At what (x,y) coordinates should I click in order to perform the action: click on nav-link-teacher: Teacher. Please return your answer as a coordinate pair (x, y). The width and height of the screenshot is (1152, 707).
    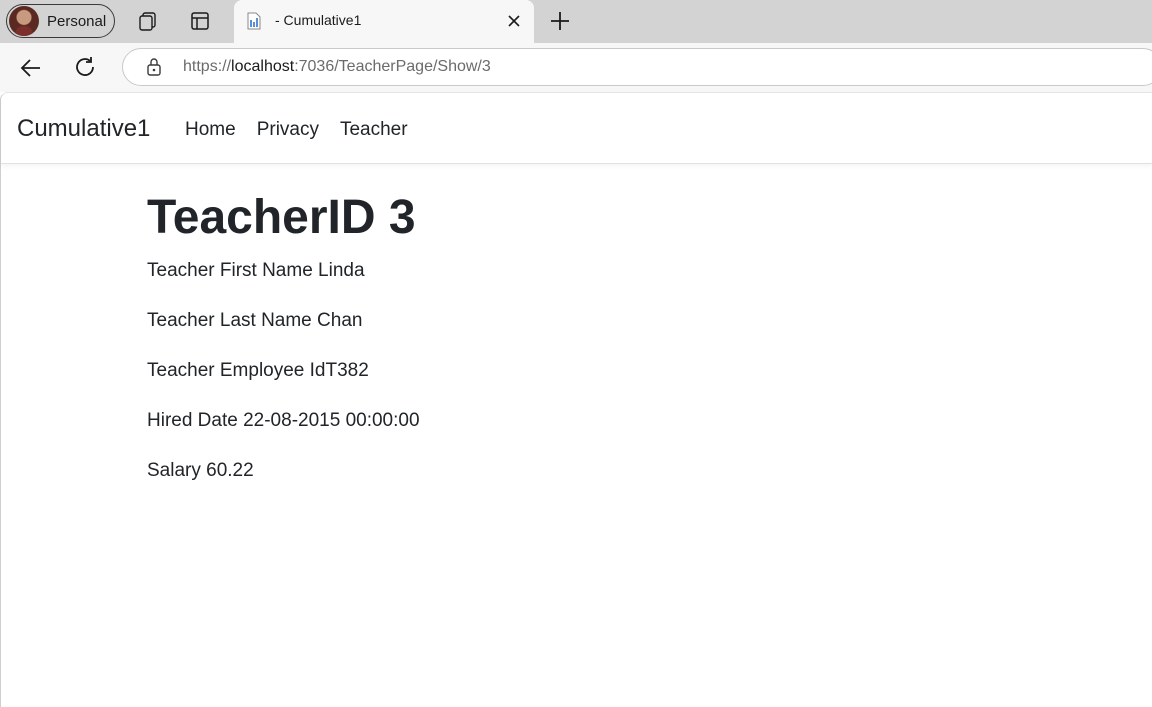
    Looking at the image, I should click on (374, 130).